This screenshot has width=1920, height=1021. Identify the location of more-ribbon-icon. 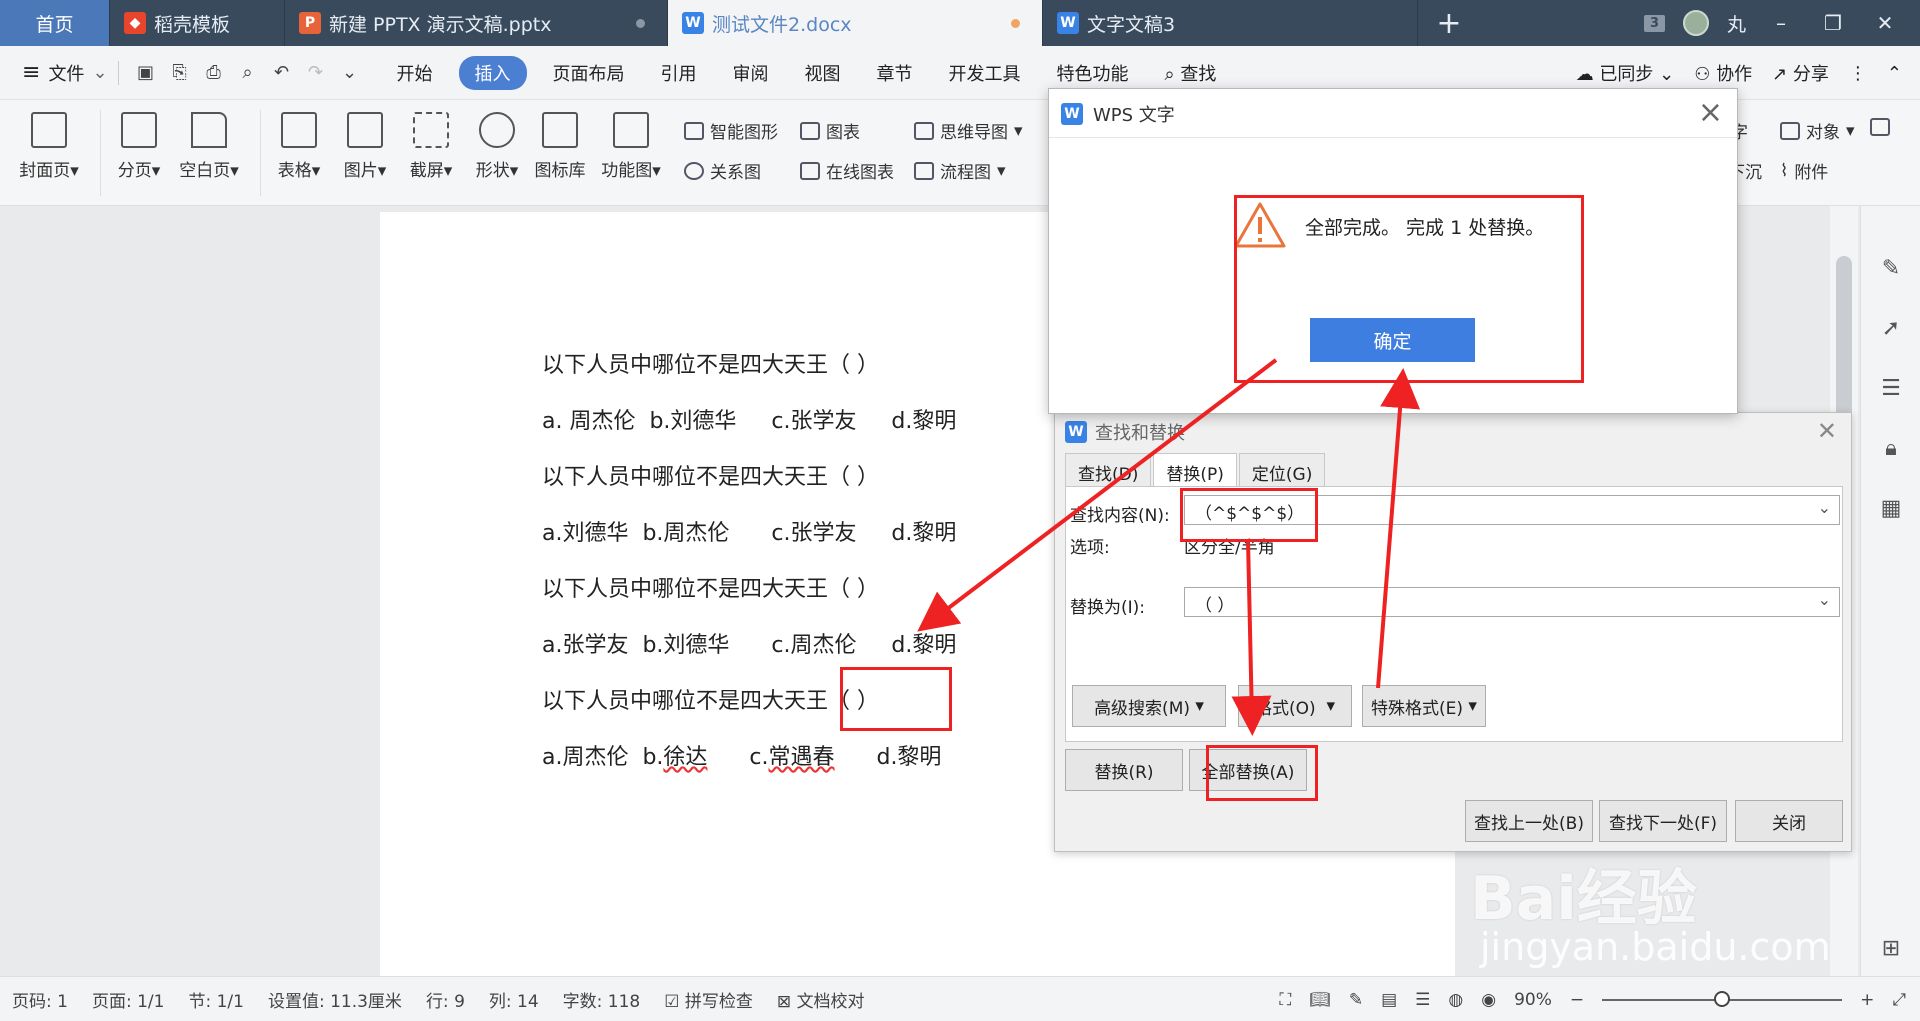
(1880, 127).